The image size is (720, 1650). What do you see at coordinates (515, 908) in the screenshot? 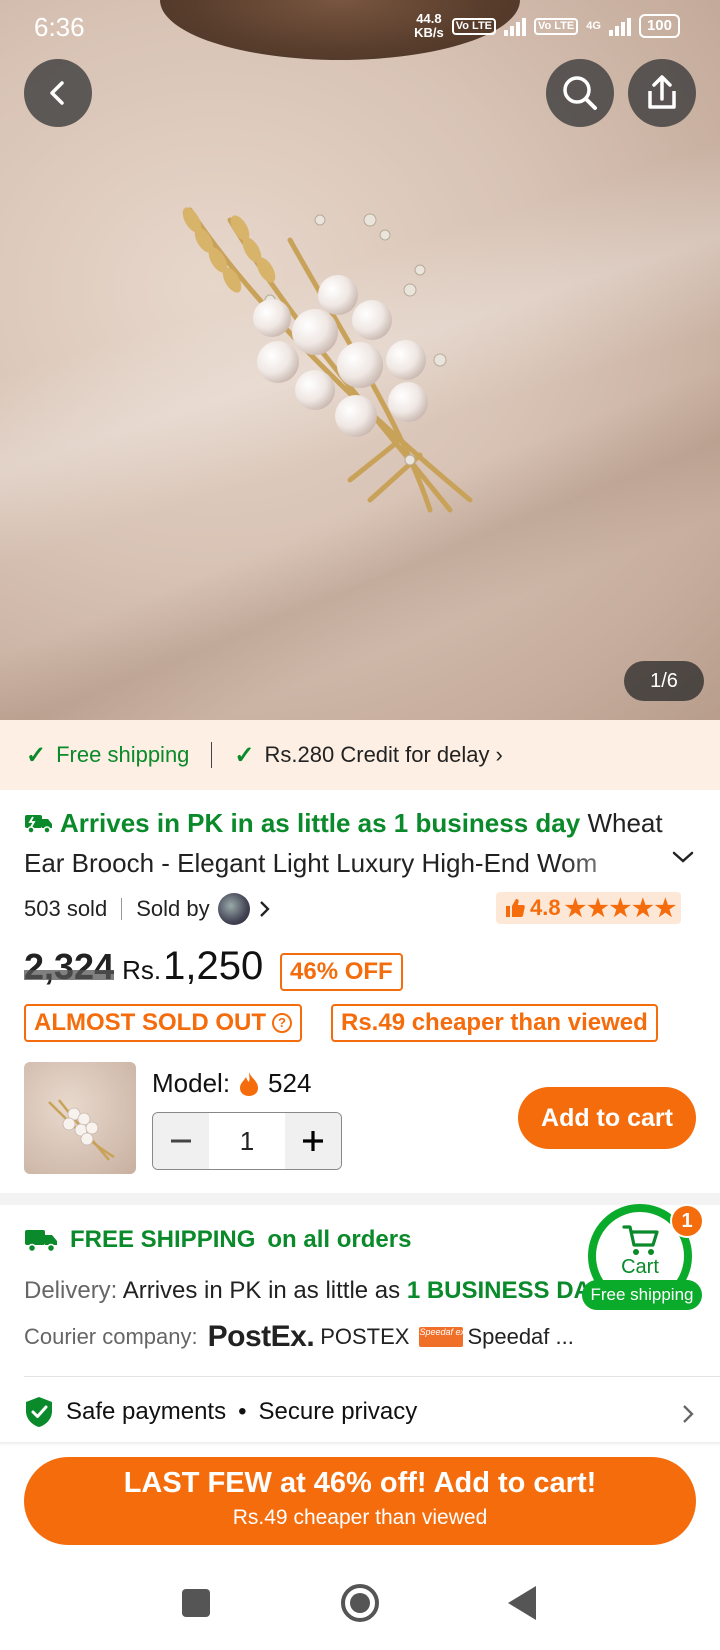
I see `thumbs-up-icon` at bounding box center [515, 908].